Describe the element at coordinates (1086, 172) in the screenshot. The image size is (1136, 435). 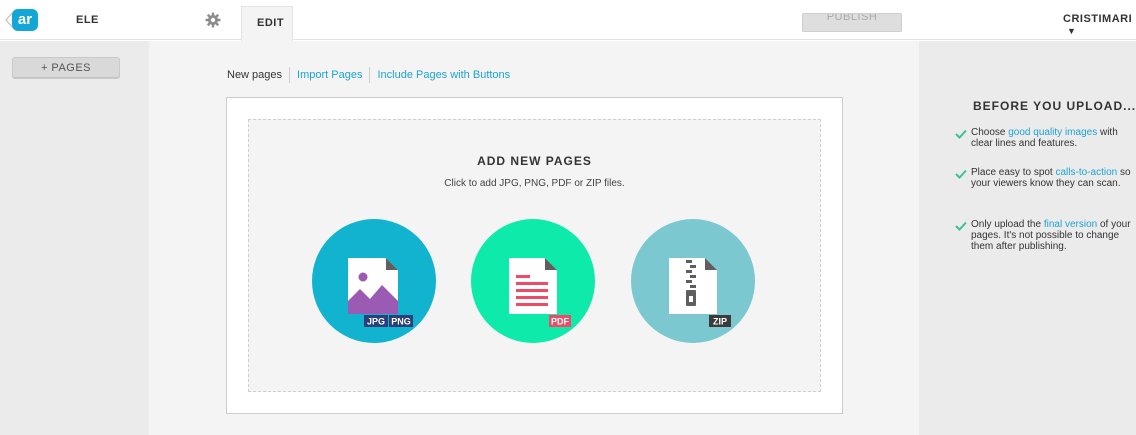
I see `tip-highlight: calls-to-action` at that location.